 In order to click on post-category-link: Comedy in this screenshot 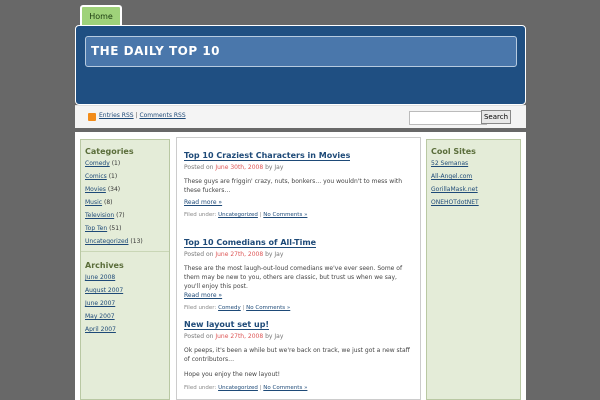, I will do `click(229, 308)`.